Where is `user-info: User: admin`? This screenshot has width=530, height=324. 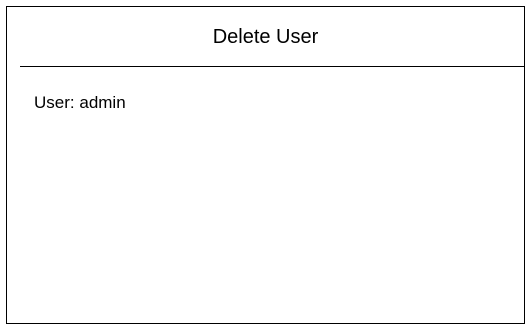
user-info: User: admin is located at coordinates (80, 103).